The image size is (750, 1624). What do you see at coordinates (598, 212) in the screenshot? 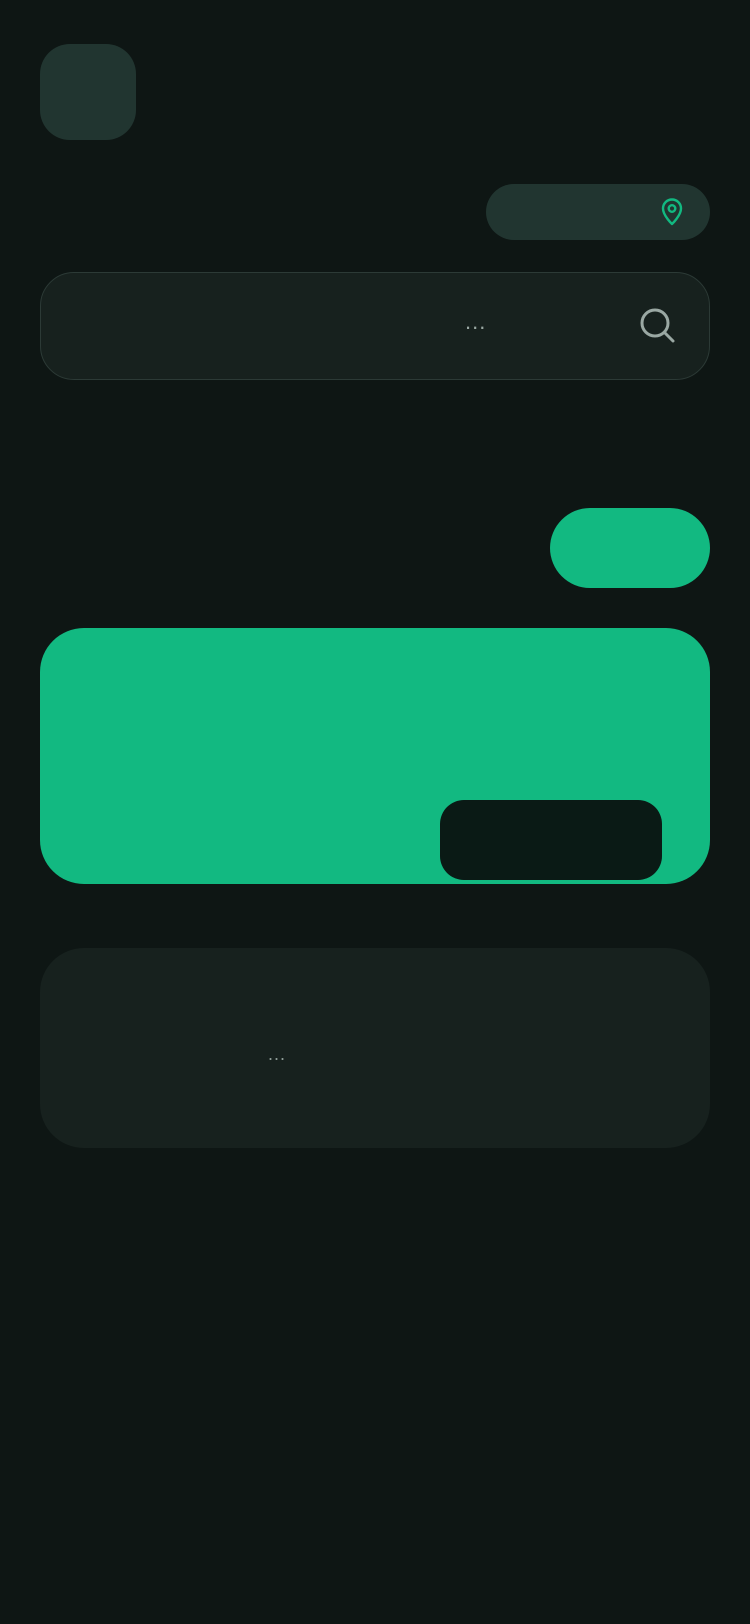
I see `location-selector` at bounding box center [598, 212].